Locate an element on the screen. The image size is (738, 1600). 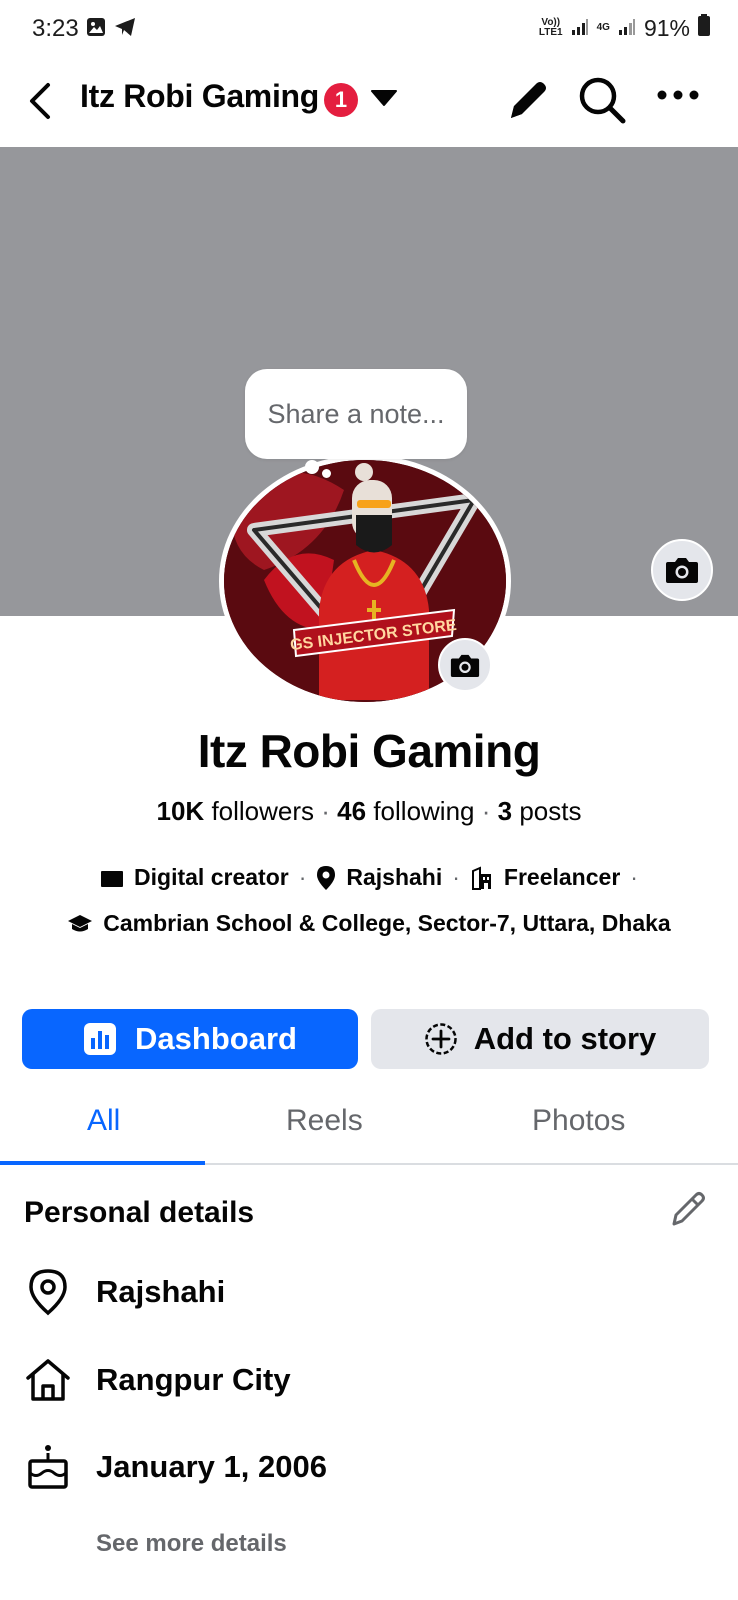
dashboard-chart-icon is located at coordinates (100, 1039).